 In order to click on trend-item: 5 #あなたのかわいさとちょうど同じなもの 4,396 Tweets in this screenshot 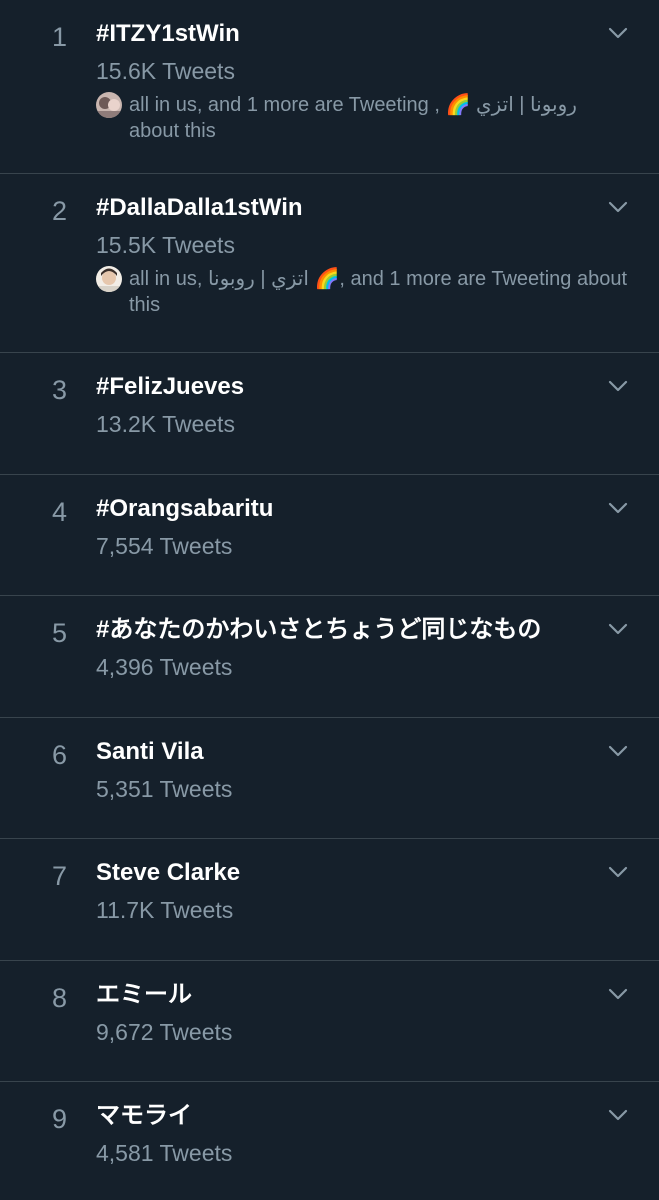, I will do `click(329, 657)`.